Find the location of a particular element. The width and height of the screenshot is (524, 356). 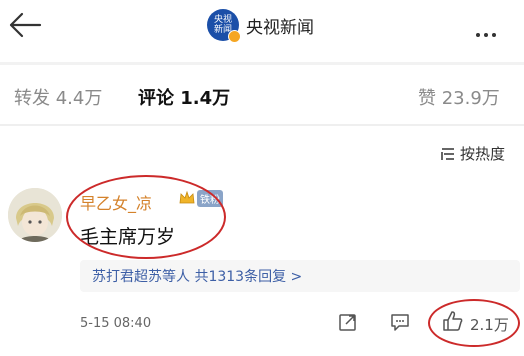

annotation-circle-comment is located at coordinates (146, 217).